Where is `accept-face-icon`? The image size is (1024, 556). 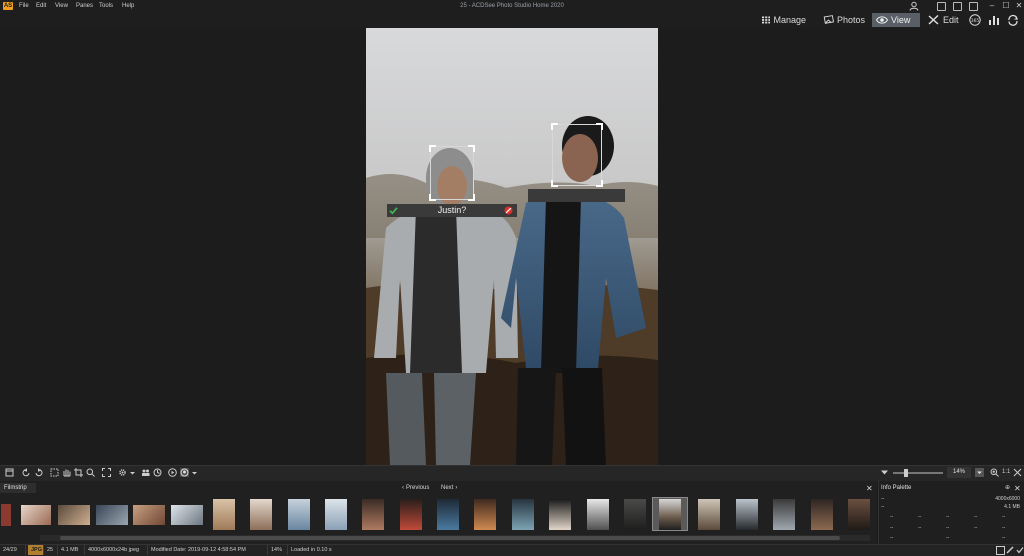 accept-face-icon is located at coordinates (393, 210).